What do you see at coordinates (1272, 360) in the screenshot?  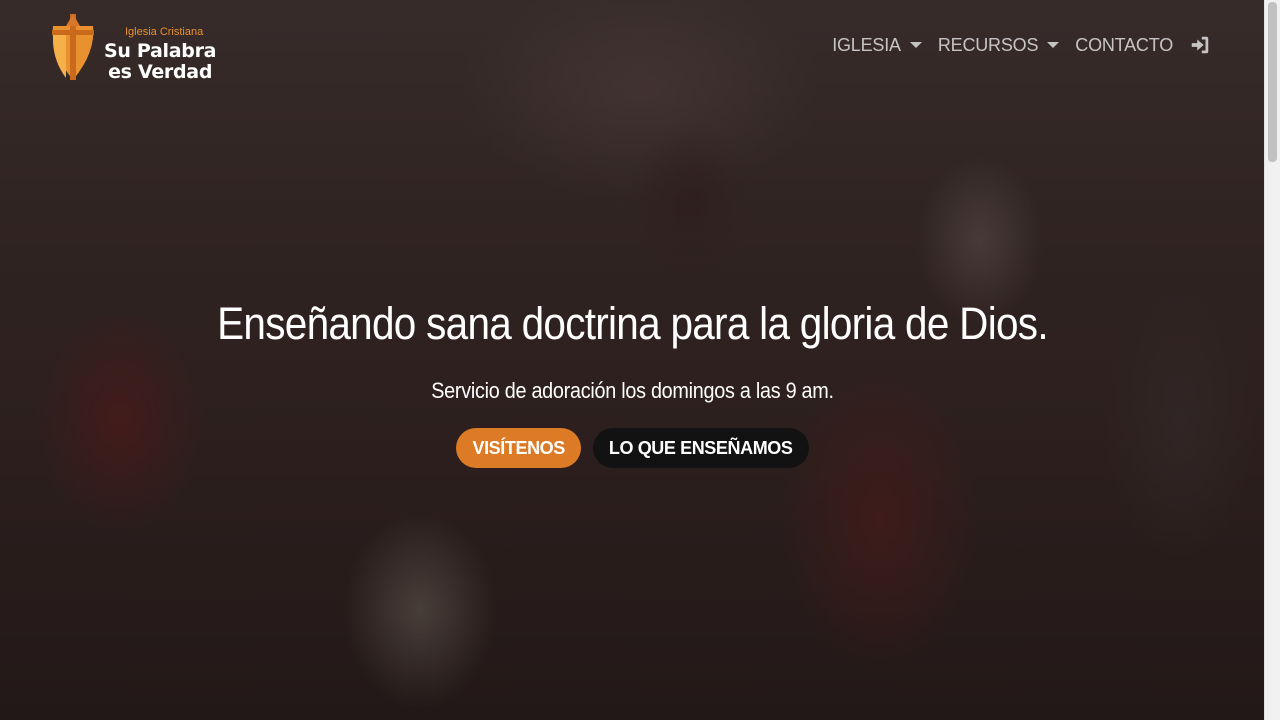 I see `vertical-scrollbar` at bounding box center [1272, 360].